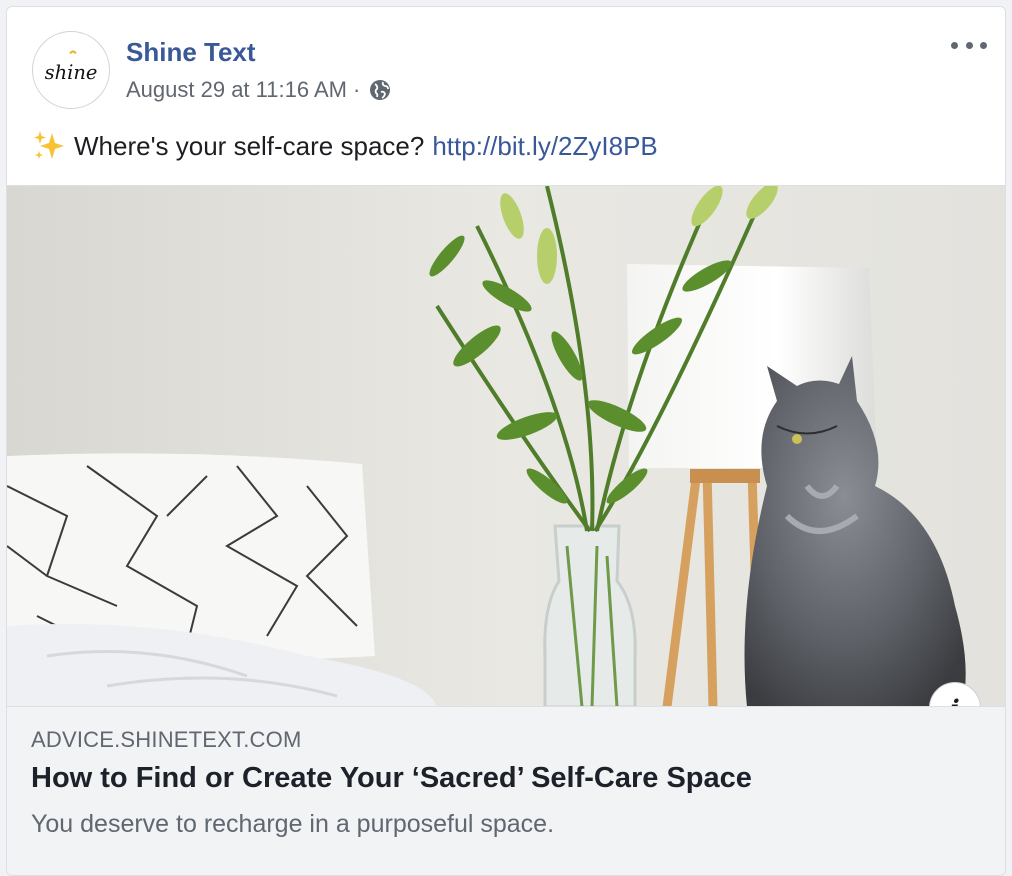  I want to click on post-timestamp: August 29 at 11:16 AM, so click(236, 90).